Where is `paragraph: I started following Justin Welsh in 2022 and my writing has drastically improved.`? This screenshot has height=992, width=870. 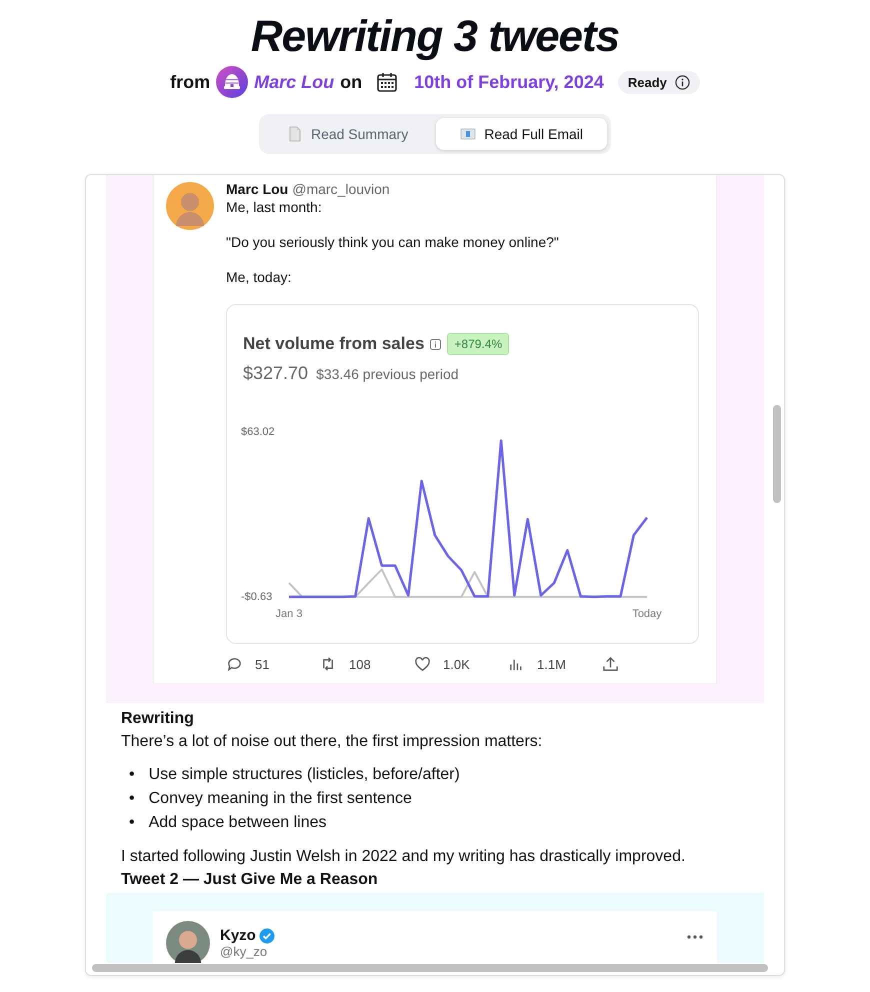 paragraph: I started following Justin Welsh in 2022 and my writing has drastically improved. is located at coordinates (403, 857).